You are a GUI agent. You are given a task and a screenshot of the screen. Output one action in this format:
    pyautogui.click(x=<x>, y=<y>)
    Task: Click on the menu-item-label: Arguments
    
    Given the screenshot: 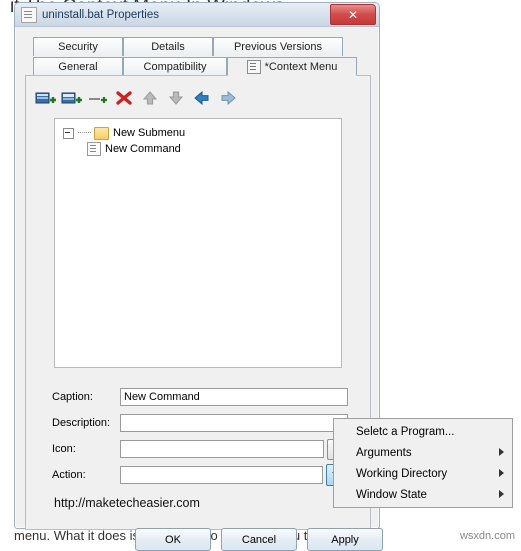 What is the action you would take?
    pyautogui.click(x=384, y=452)
    